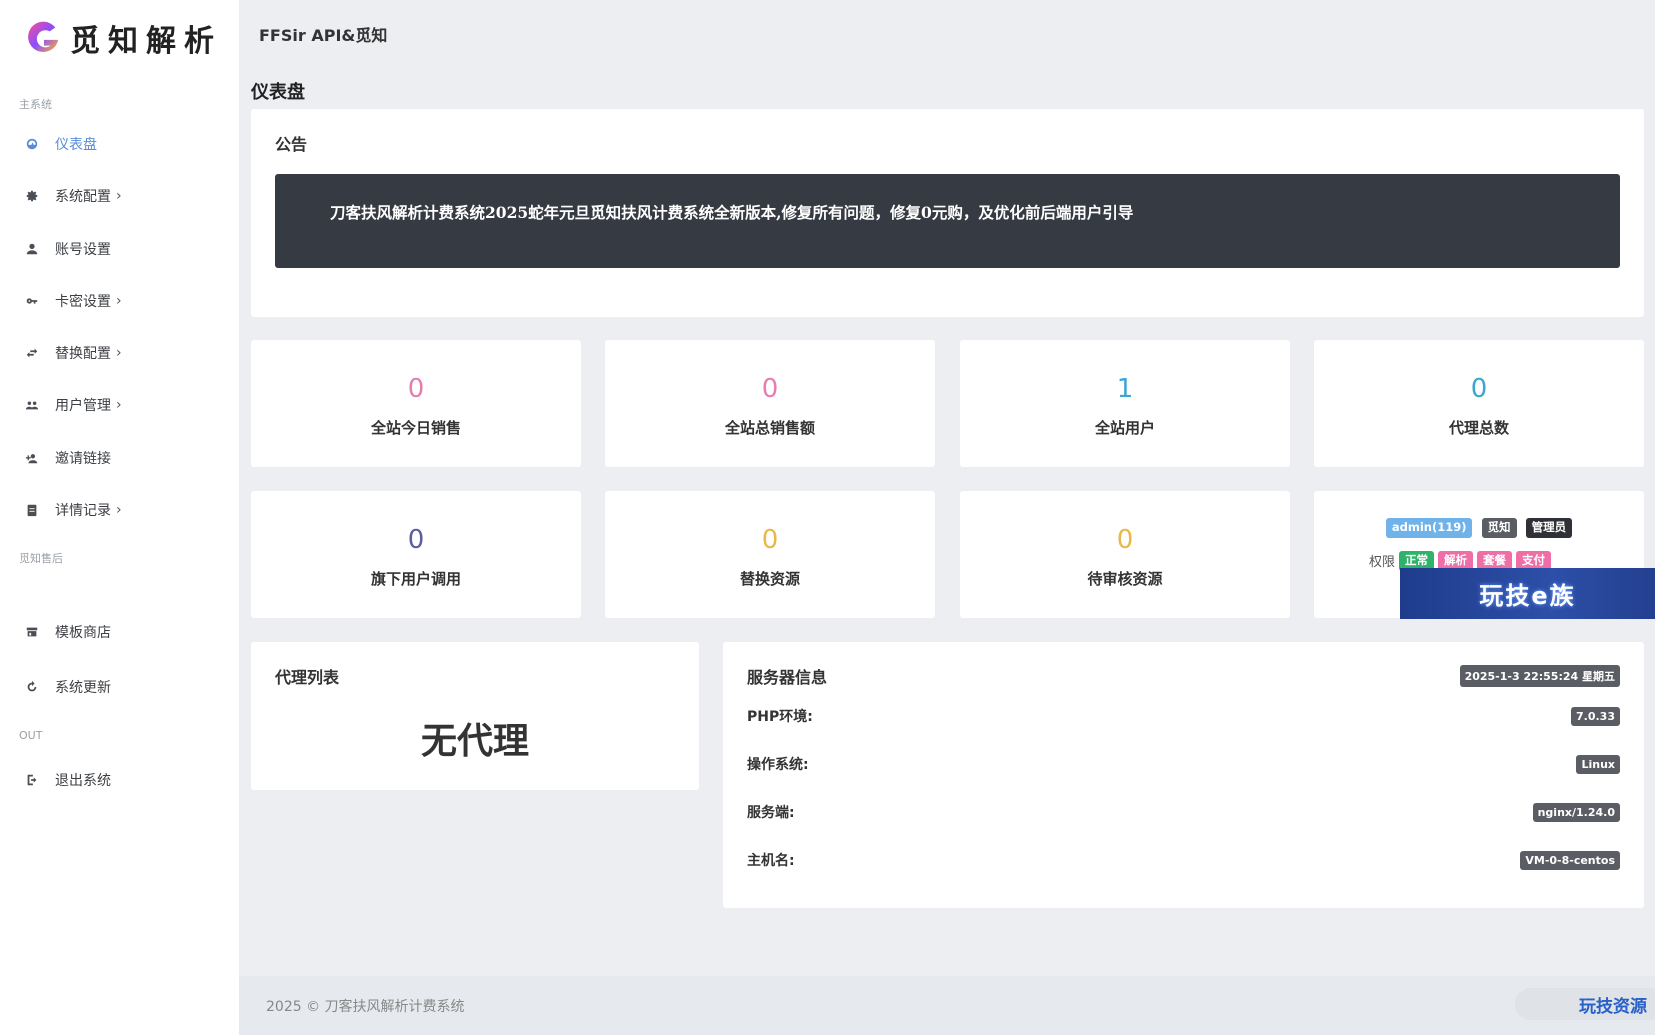 The height and width of the screenshot is (1035, 1655). What do you see at coordinates (291, 144) in the screenshot?
I see `notice-title: 公告` at bounding box center [291, 144].